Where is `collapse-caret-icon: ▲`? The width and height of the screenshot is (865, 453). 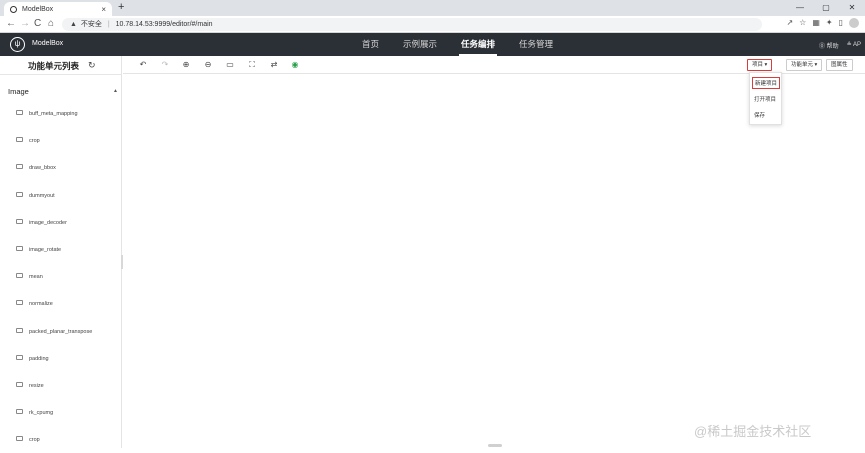 collapse-caret-icon: ▲ is located at coordinates (115, 91).